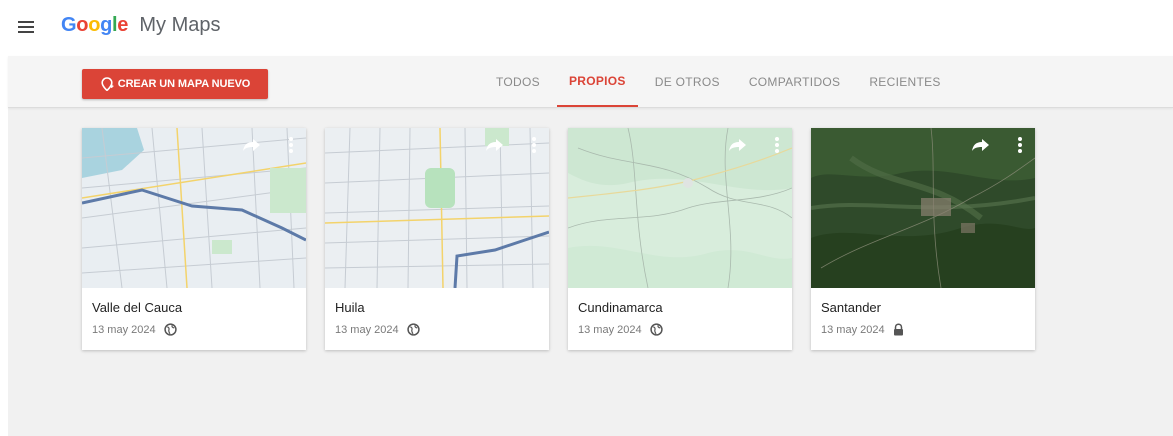 This screenshot has height=436, width=1173. I want to click on map-card-valle-del-cauca: Valle del Cauca 13 may 2024, so click(194, 239).